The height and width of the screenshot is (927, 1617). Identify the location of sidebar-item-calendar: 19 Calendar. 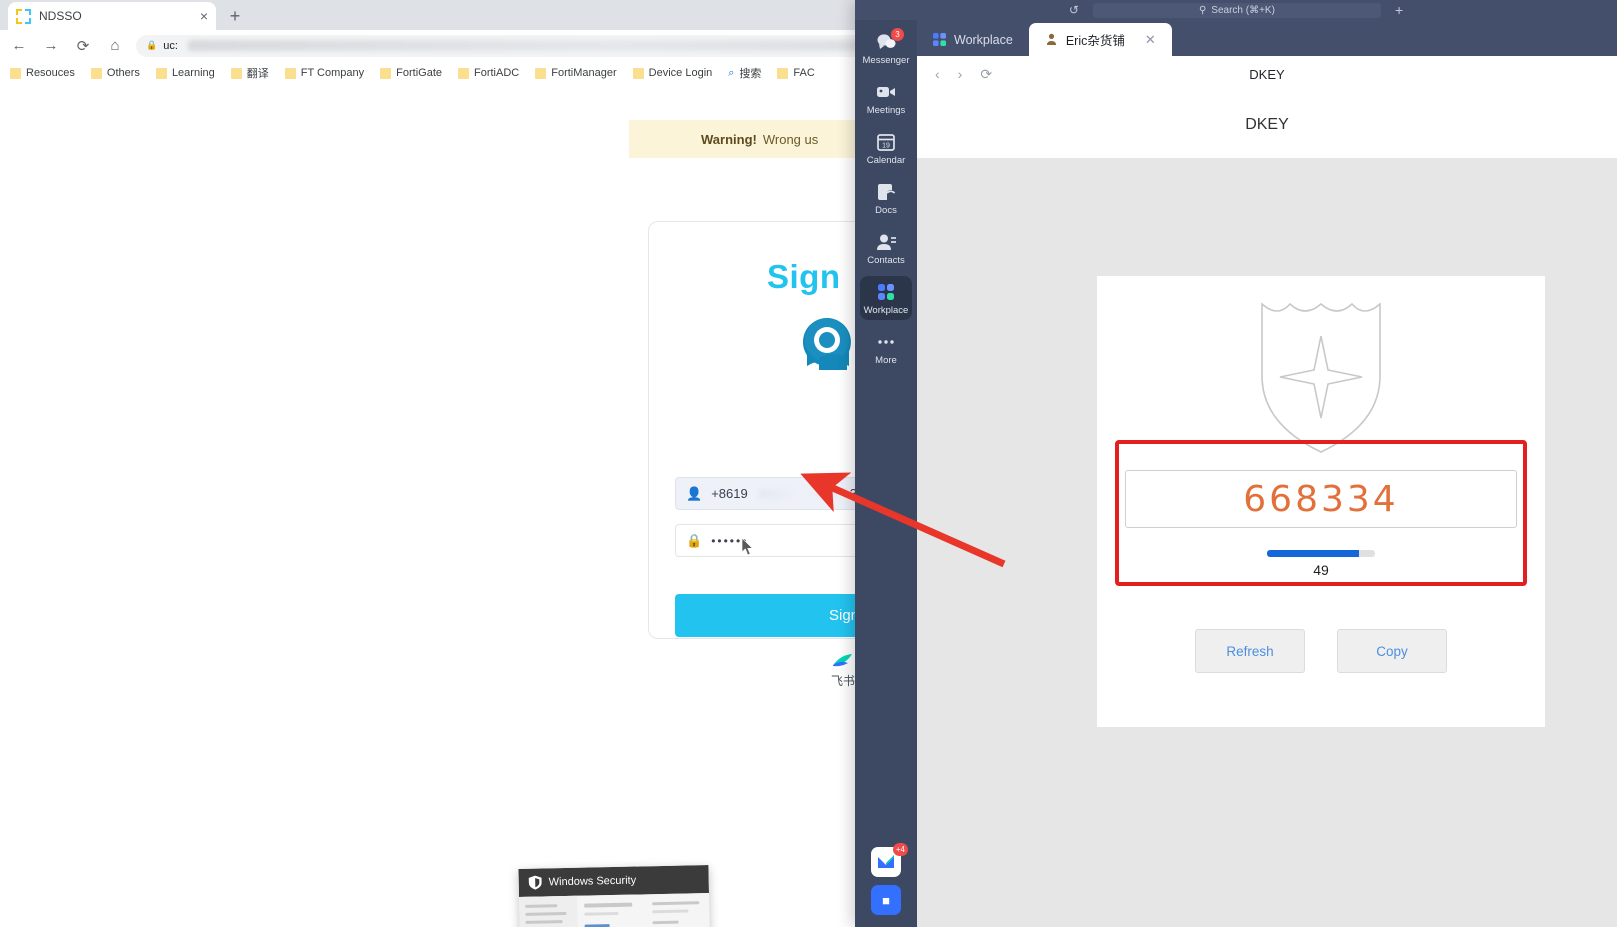
(886, 148).